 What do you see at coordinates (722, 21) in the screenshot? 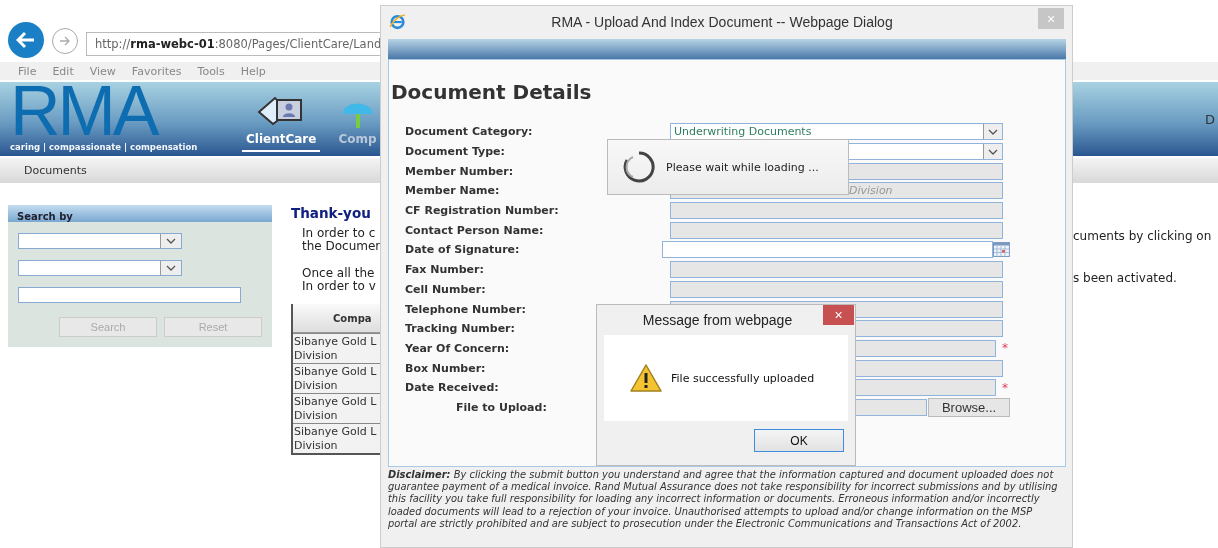
I see `dialog-title: RMA - Upload And Index Document -- Webpage Dialog` at bounding box center [722, 21].